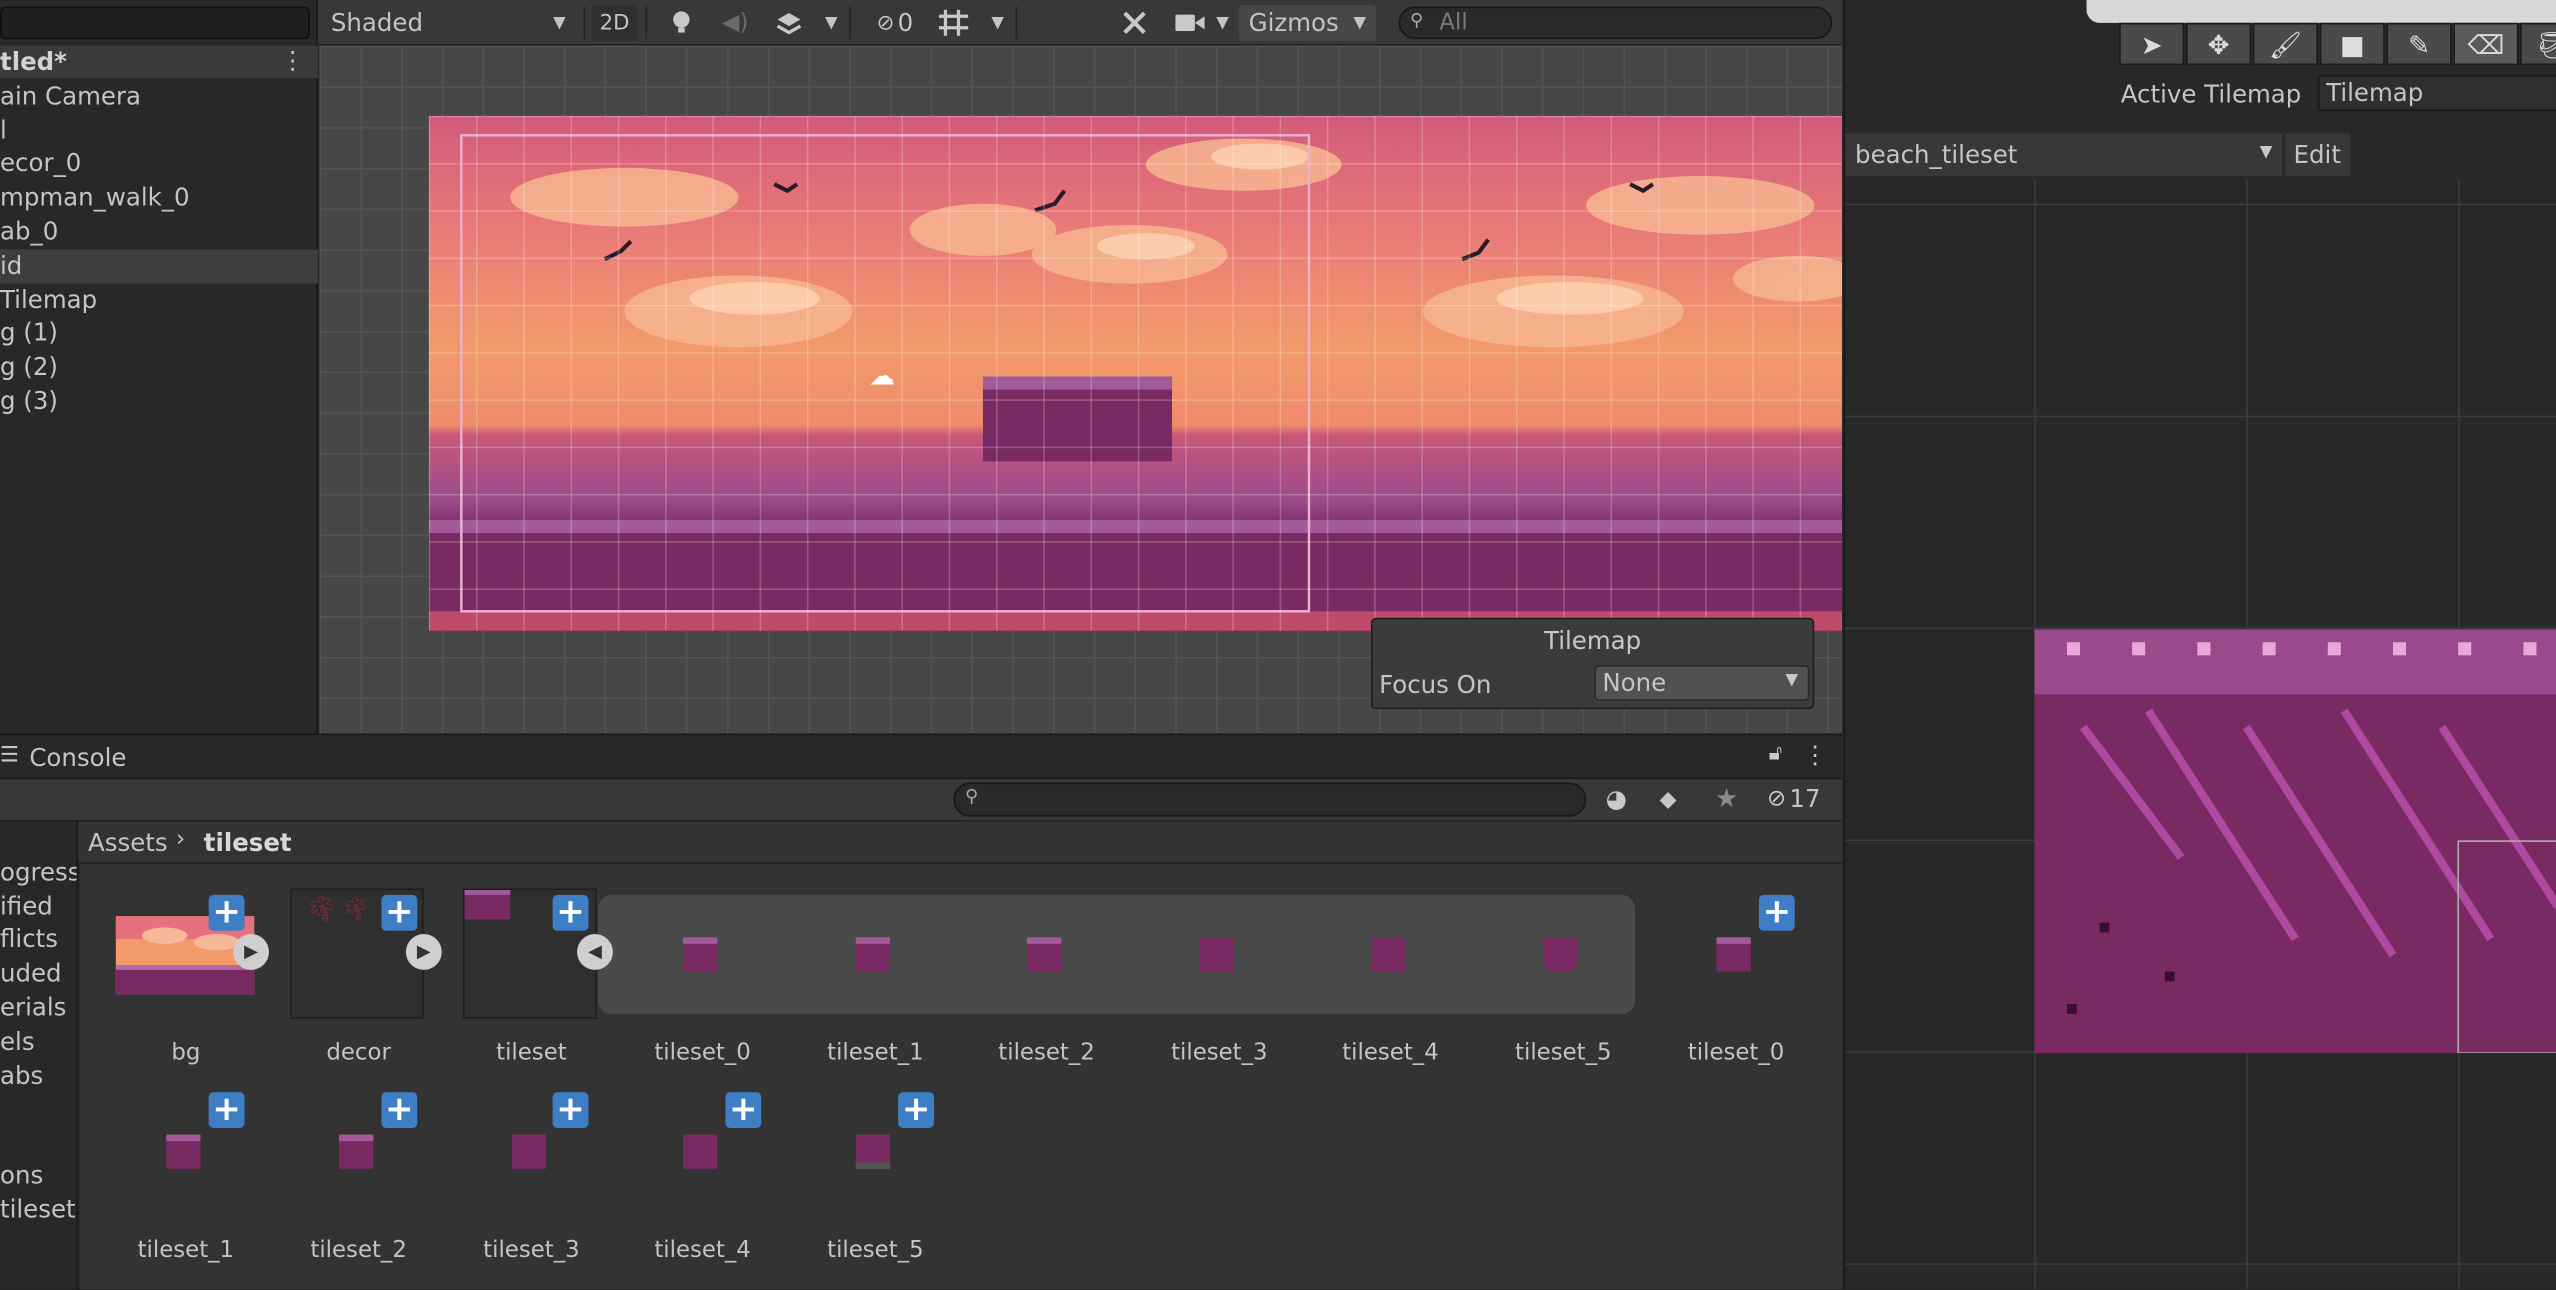  Describe the element at coordinates (1563, 973) in the screenshot. I see `asset-tileset-5: tileset_5` at that location.